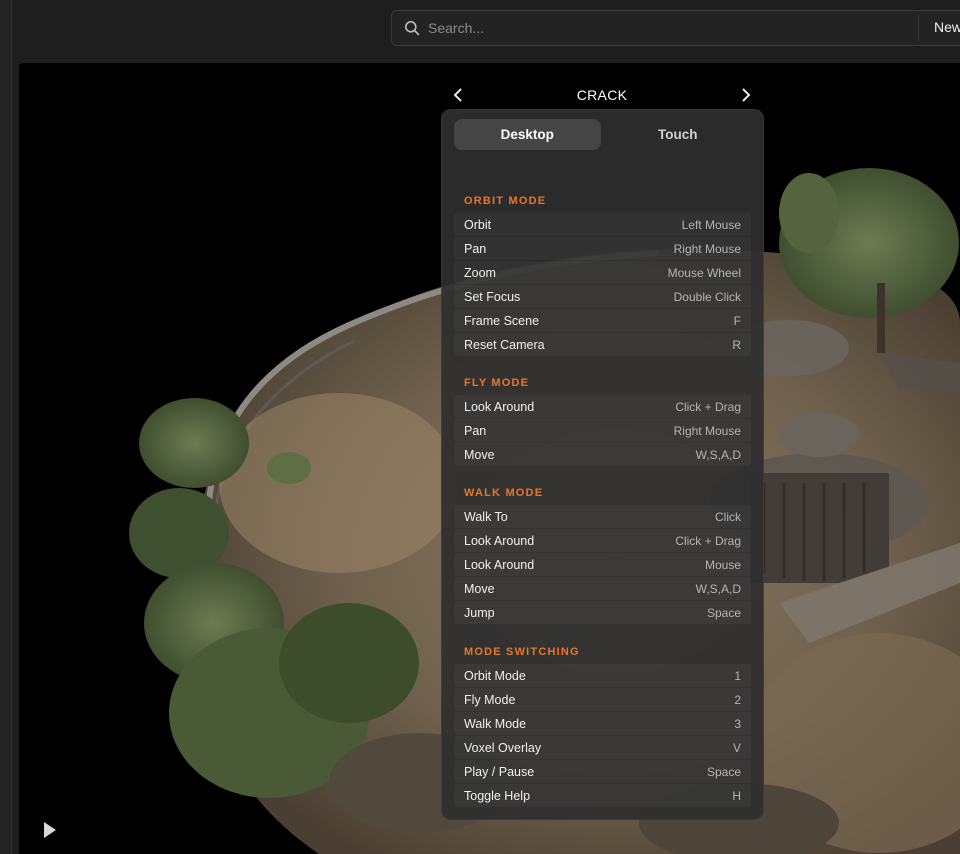 The width and height of the screenshot is (960, 854). Describe the element at coordinates (505, 201) in the screenshot. I see `section-title-orbit-mode: ORBIT MODE` at that location.